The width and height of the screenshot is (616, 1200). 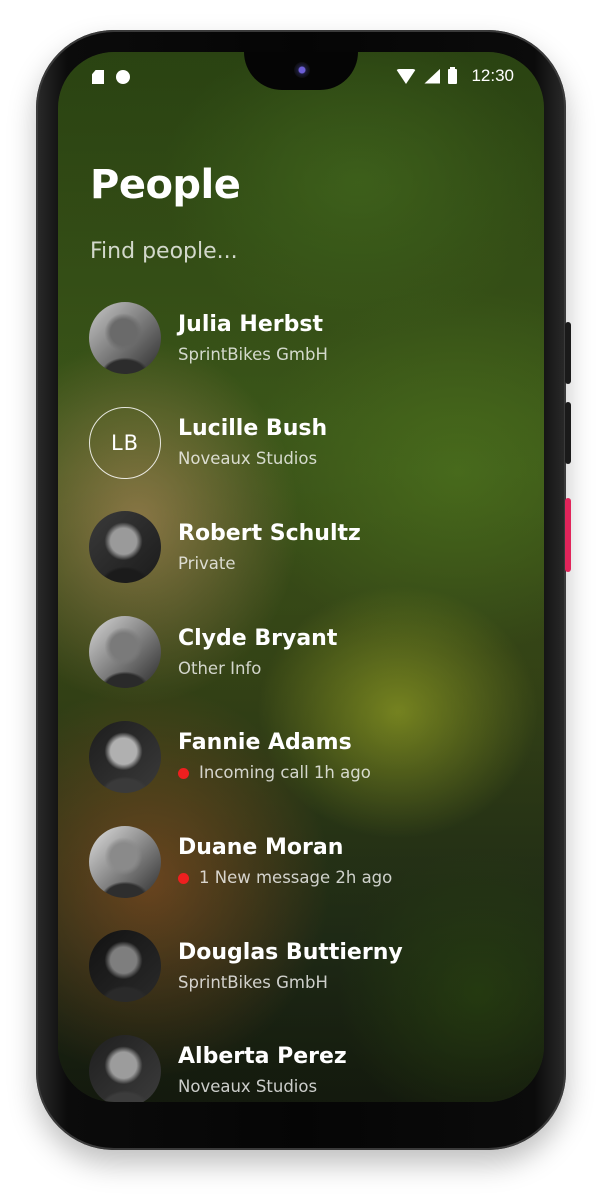 I want to click on person-subtitle-text: 1 New message 2h ago, so click(x=296, y=877).